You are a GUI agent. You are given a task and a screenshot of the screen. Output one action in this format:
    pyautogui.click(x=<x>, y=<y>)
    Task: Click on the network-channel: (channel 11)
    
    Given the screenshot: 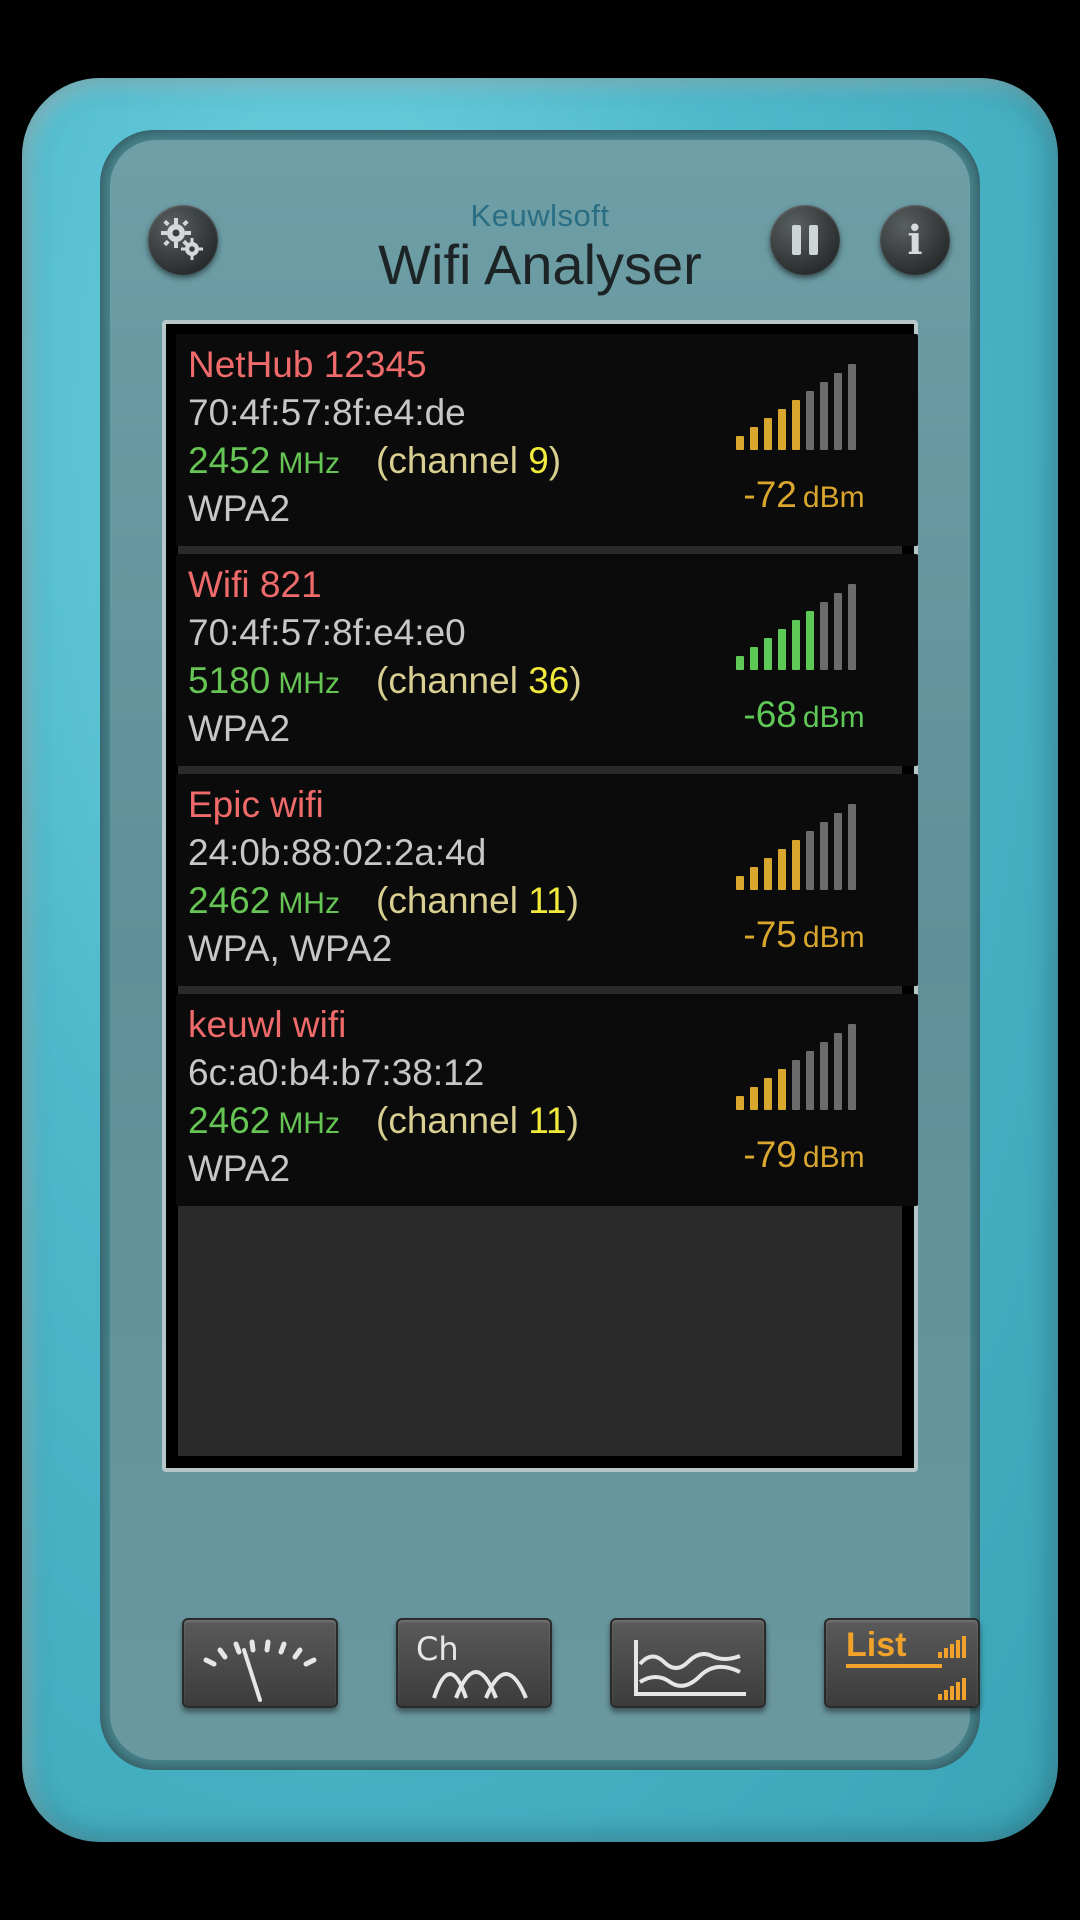 What is the action you would take?
    pyautogui.click(x=477, y=901)
    